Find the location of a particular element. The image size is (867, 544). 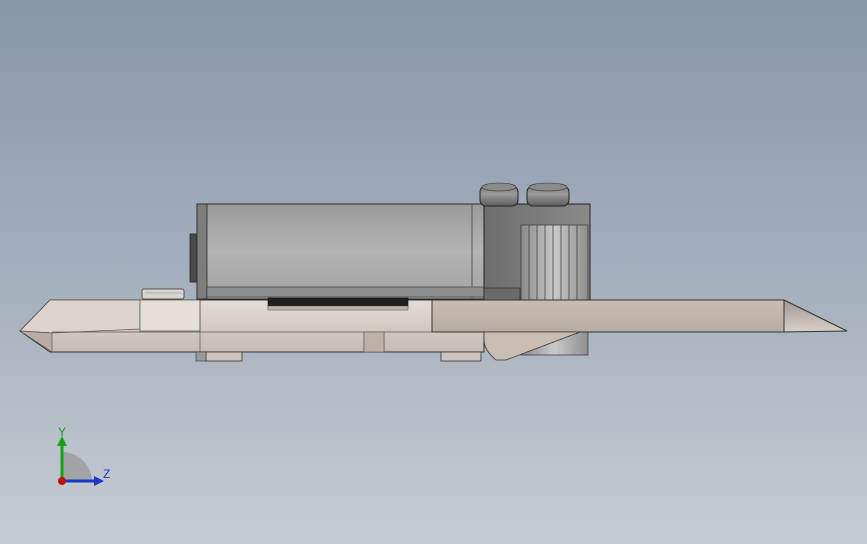

right-bar is located at coordinates (608, 316).